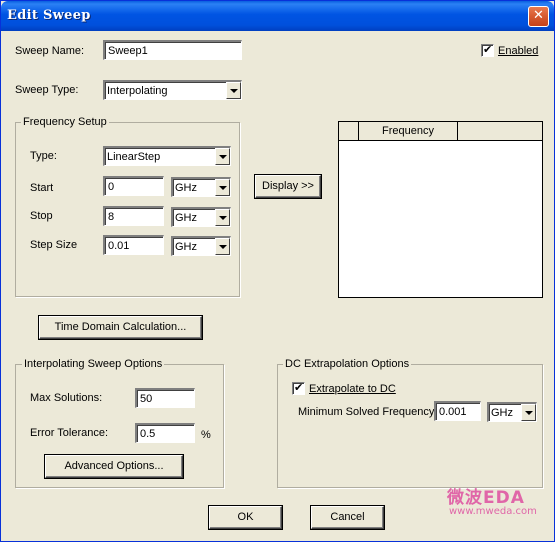 The height and width of the screenshot is (542, 555). Describe the element at coordinates (172, 50) in the screenshot. I see `sweep-name-input: Sweep1` at that location.